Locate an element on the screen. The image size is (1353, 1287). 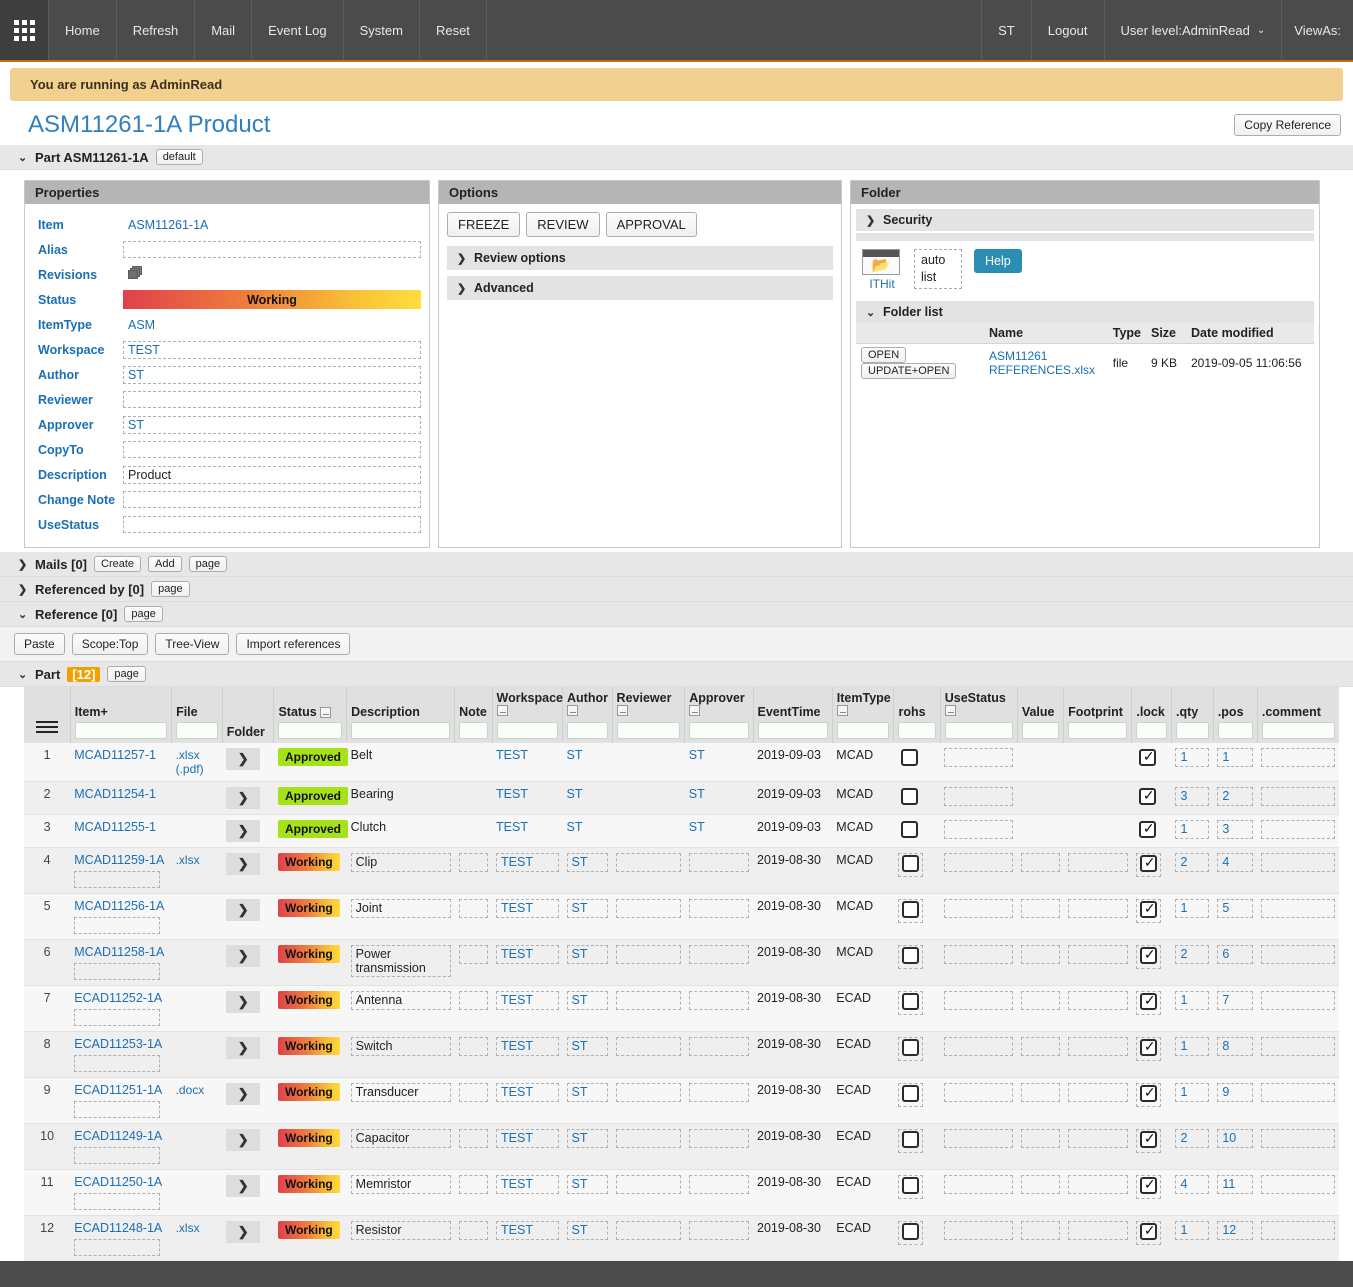
folder-file-name-link: ASM11261 REFERENCES.xlsx is located at coordinates (1046, 363).